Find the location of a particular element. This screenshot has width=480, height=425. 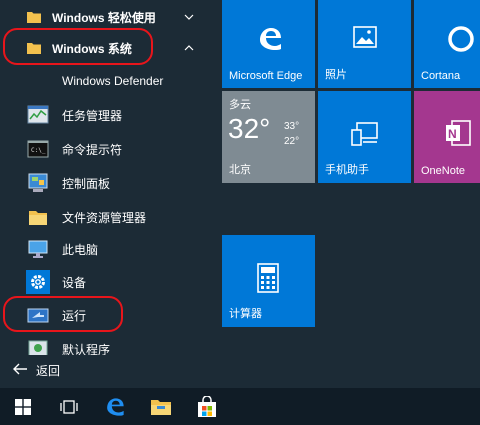

cortana-icon is located at coordinates (461, 39).